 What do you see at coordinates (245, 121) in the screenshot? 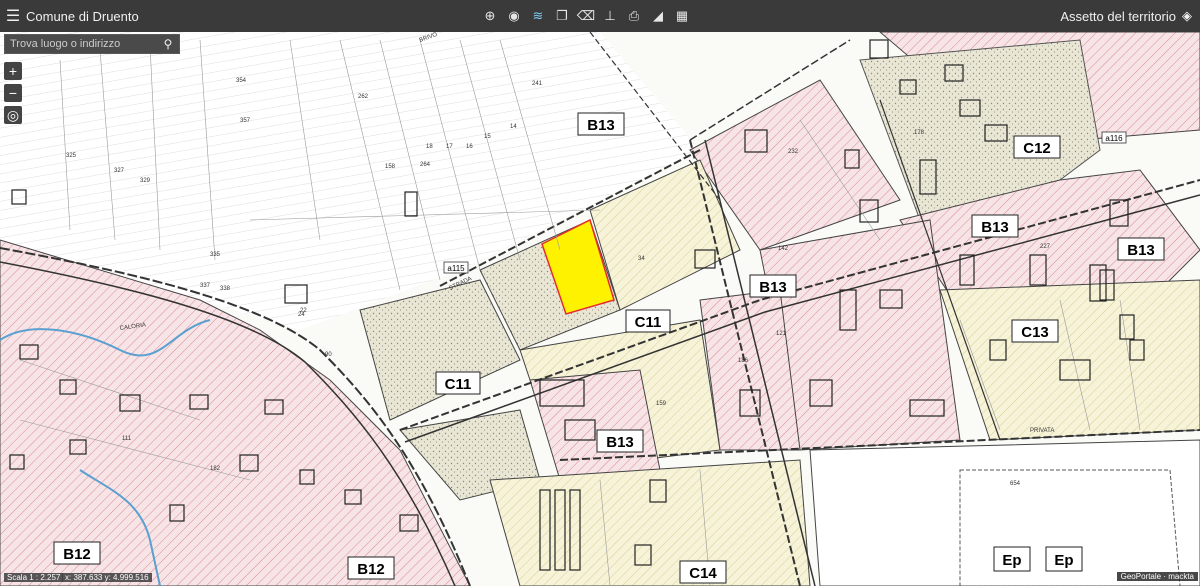
I see `parcel-357: 357` at bounding box center [245, 121].